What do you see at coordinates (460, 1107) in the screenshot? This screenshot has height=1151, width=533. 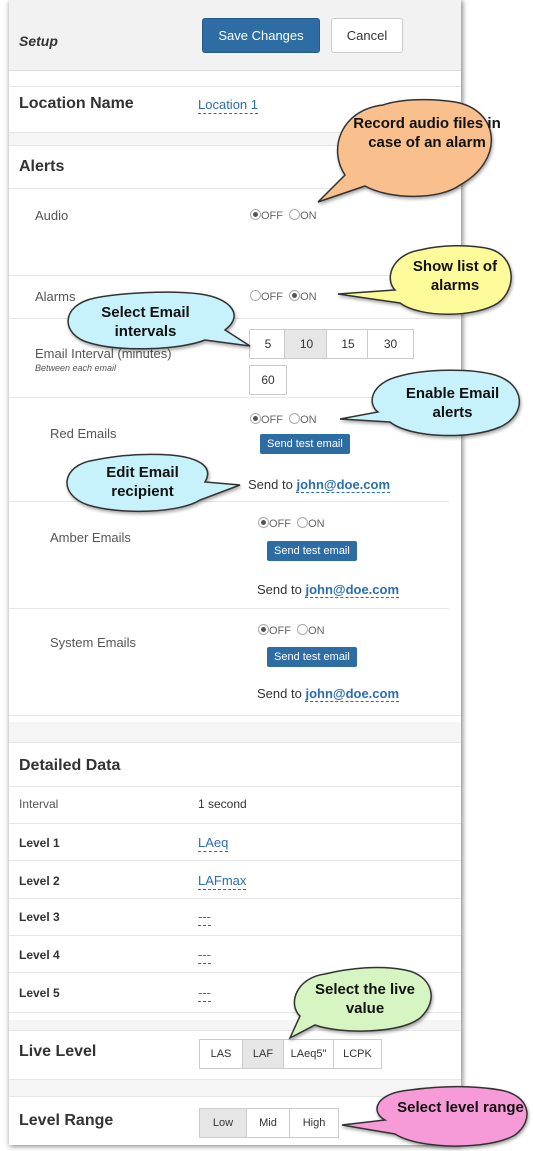 I see `level-range-callout-text: Select level range` at bounding box center [460, 1107].